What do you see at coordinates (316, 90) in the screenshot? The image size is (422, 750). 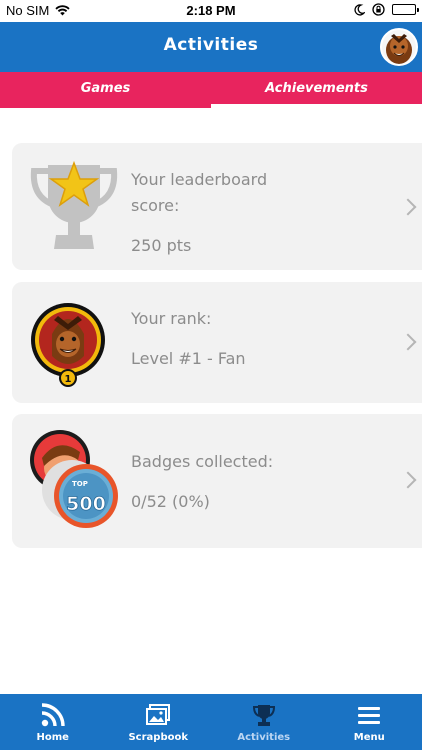 I see `tab-achievements: Achievements` at bounding box center [316, 90].